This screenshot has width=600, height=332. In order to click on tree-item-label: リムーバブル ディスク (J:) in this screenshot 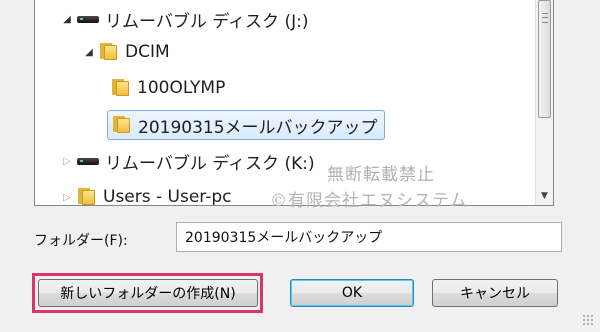, I will do `click(207, 21)`.